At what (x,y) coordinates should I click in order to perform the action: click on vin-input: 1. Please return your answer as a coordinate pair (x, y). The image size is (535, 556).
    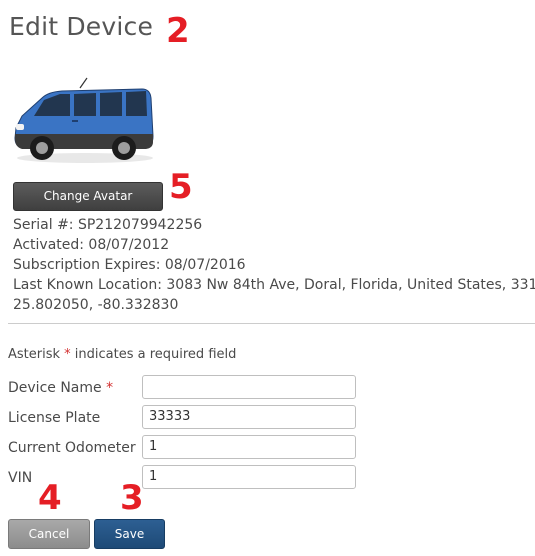
    Looking at the image, I should click on (249, 477).